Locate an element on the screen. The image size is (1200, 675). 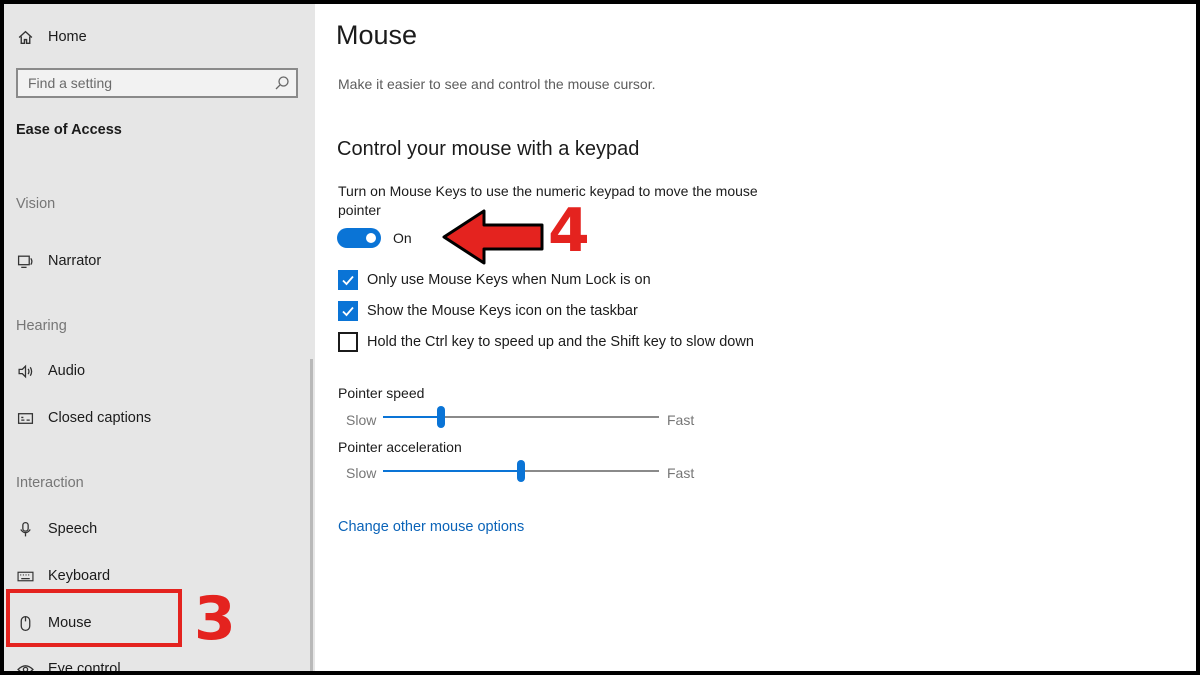
pointer-acceleration-slider is located at coordinates (521, 471).